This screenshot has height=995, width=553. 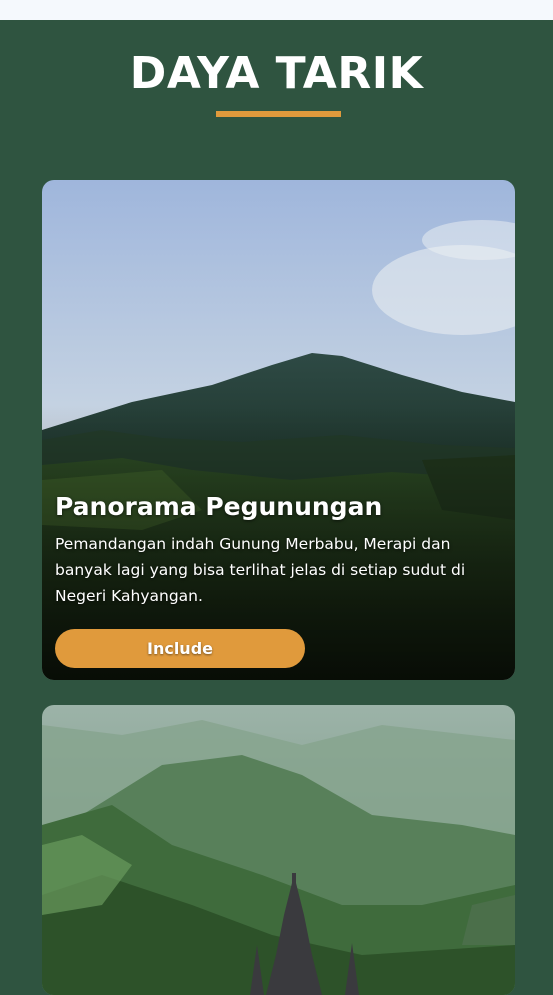 I want to click on title-underline, so click(x=278, y=114).